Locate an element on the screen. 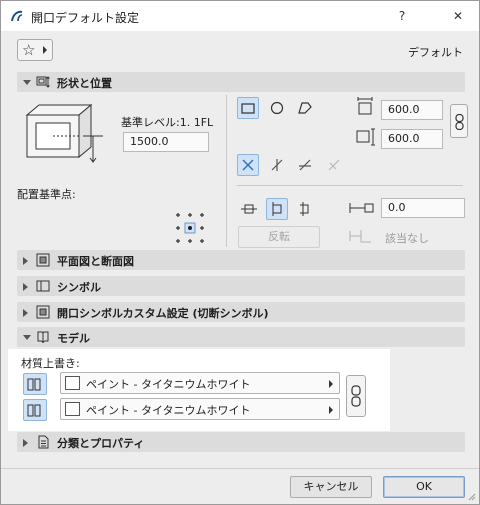 This screenshot has height=505, width=480. offset-input: 0.0 is located at coordinates (423, 208).